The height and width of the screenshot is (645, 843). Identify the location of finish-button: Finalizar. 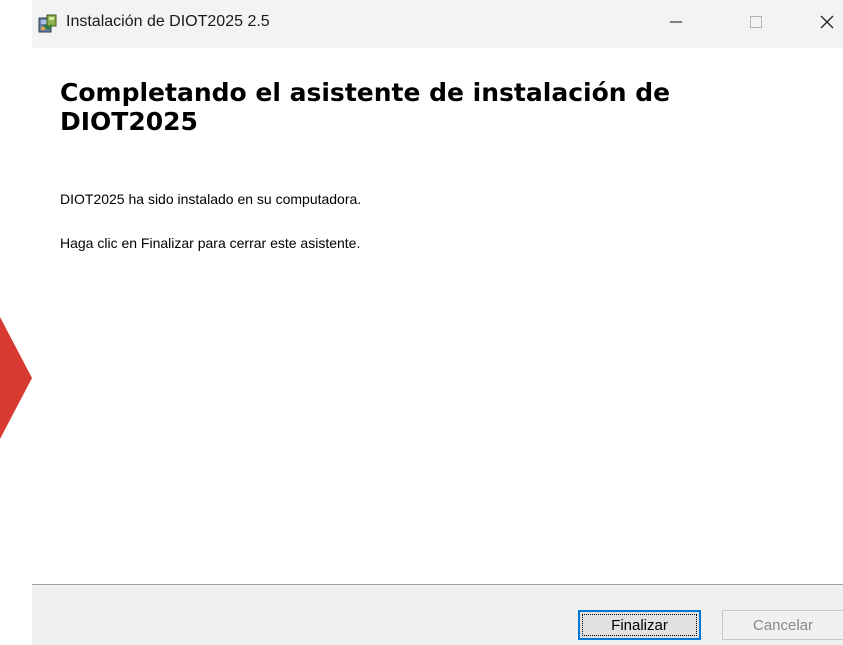
(639, 625).